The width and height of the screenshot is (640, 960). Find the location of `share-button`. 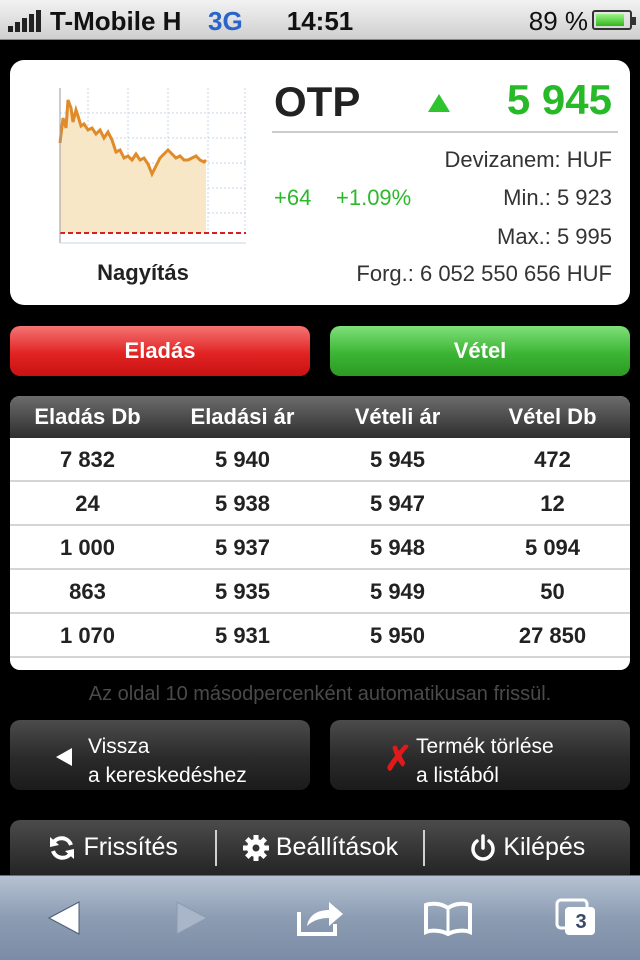

share-button is located at coordinates (320, 918).